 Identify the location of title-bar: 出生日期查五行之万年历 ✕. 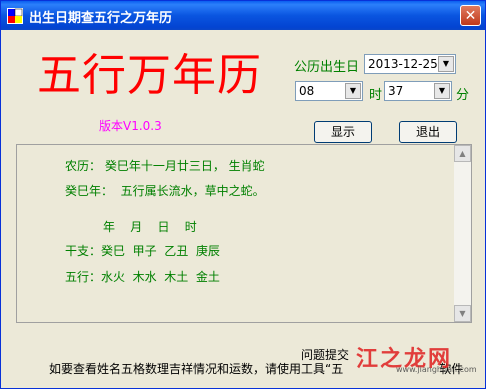
(243, 15).